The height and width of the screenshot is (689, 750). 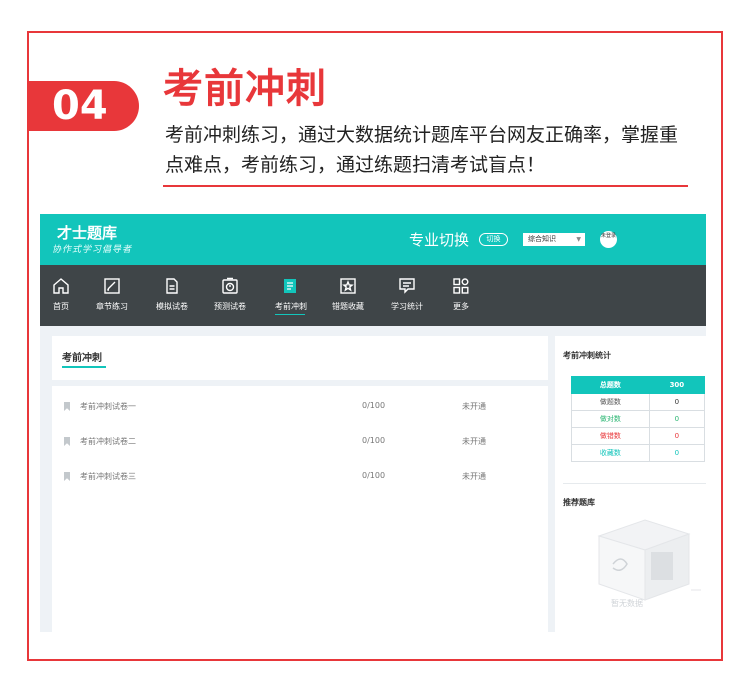 I want to click on table-row: 总题数 300, so click(x=638, y=385).